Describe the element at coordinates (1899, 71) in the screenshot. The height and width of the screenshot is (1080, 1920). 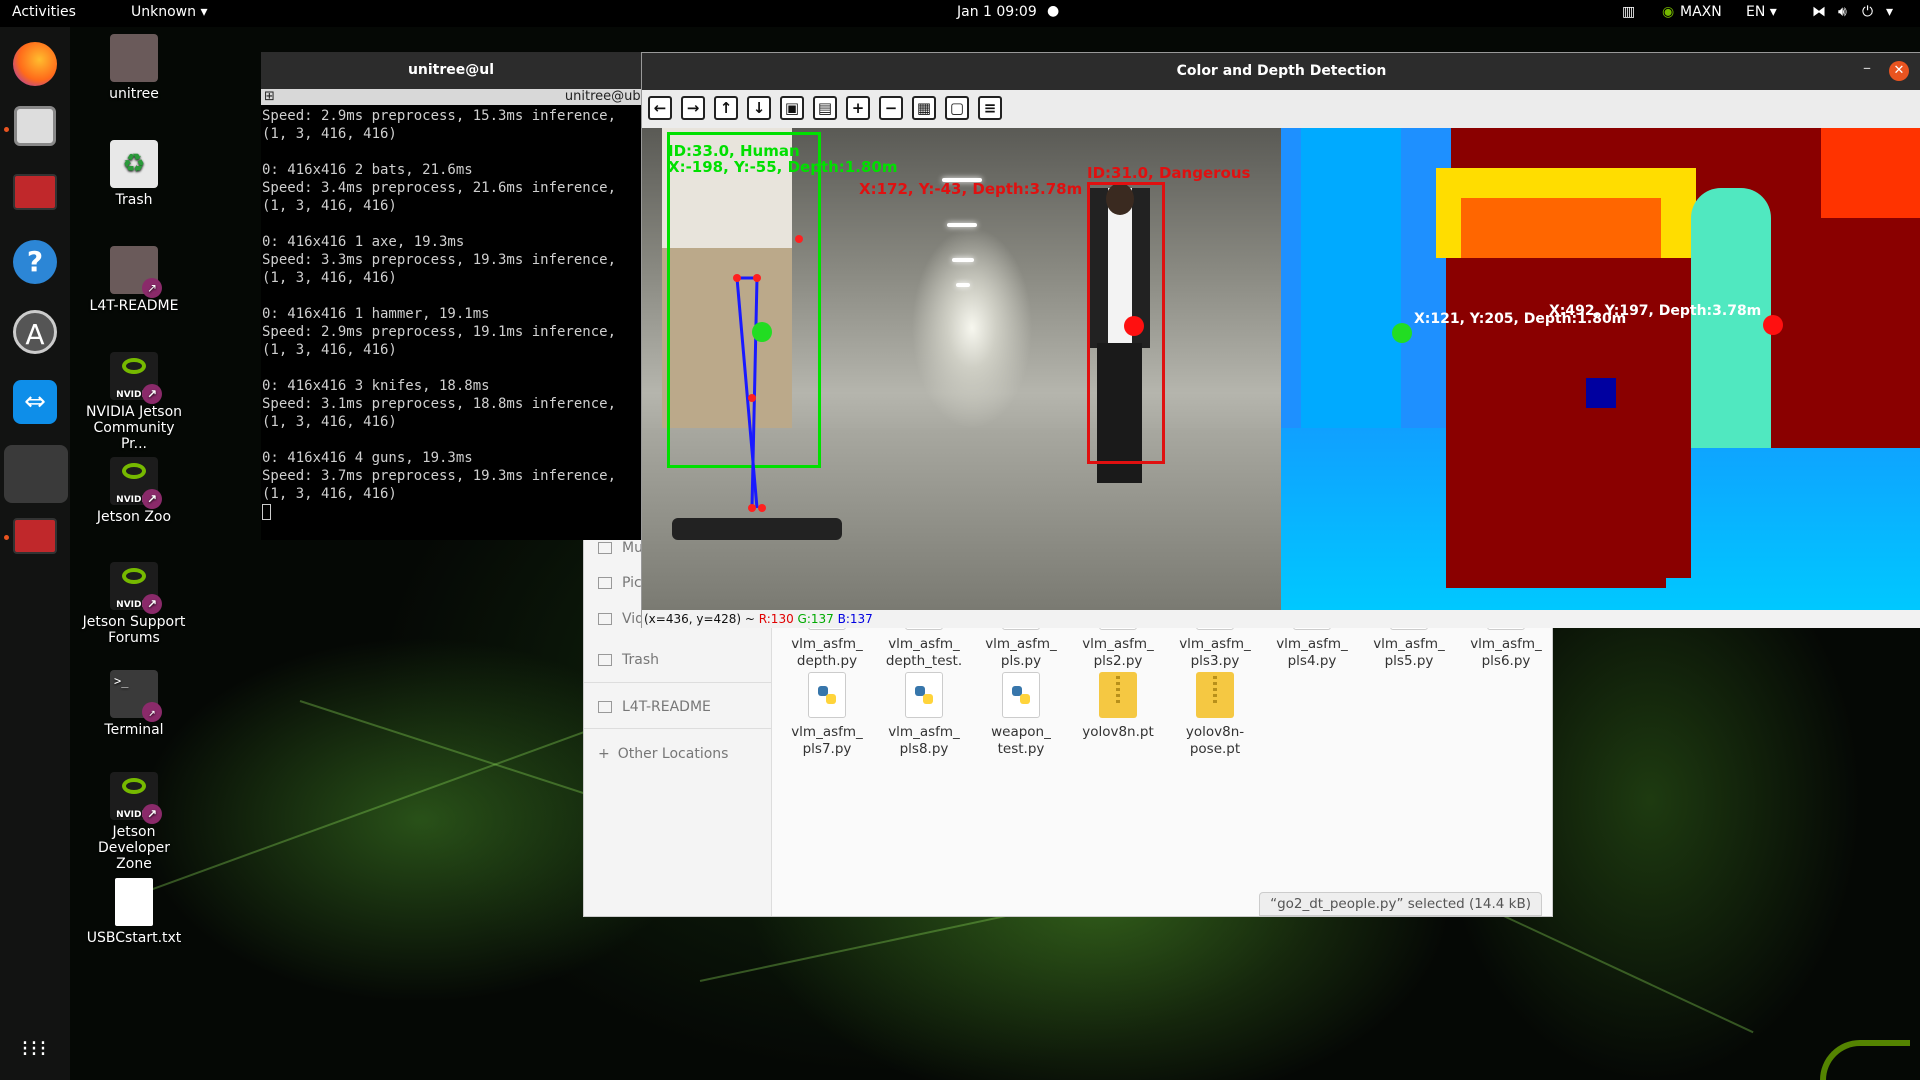
I see `close-icon: ✕` at that location.